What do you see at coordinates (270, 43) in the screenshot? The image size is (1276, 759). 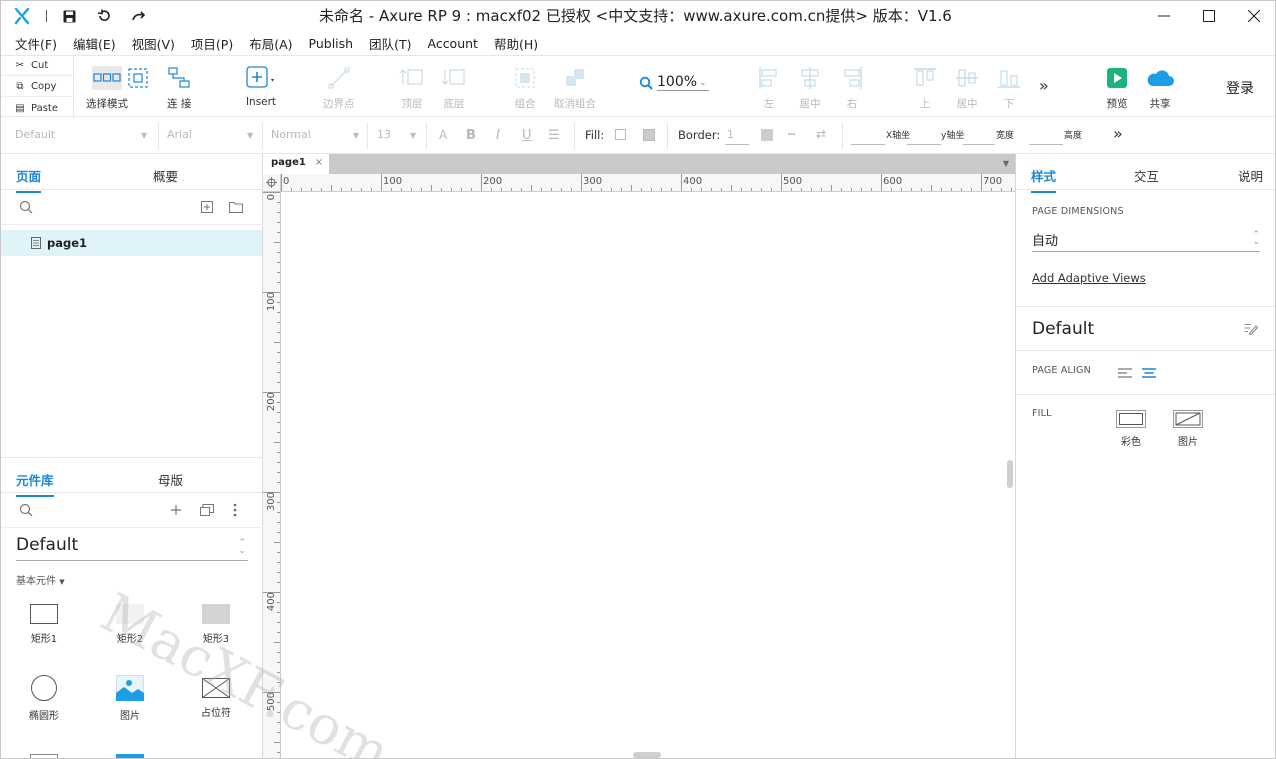 I see `menu-layout: 布局(A)` at bounding box center [270, 43].